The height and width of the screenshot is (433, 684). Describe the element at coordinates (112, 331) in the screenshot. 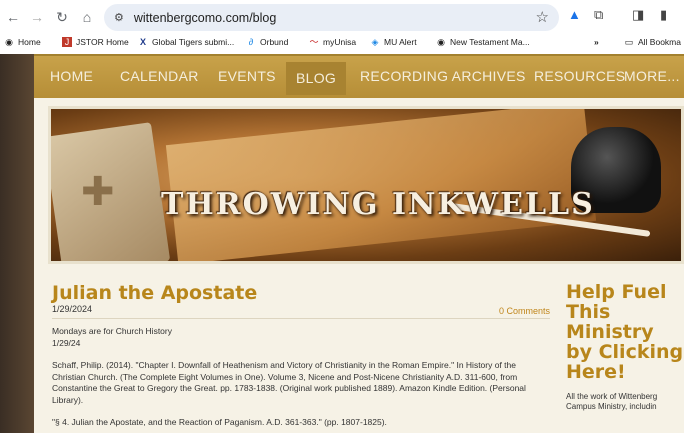

I see `post-line: Mondays are for Church History` at that location.